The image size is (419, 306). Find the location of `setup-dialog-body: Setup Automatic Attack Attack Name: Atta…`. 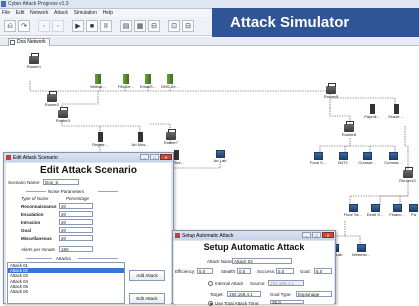

setup-dialog-body: Setup Automatic Attack Attack Name: Atta… is located at coordinates (254, 273).